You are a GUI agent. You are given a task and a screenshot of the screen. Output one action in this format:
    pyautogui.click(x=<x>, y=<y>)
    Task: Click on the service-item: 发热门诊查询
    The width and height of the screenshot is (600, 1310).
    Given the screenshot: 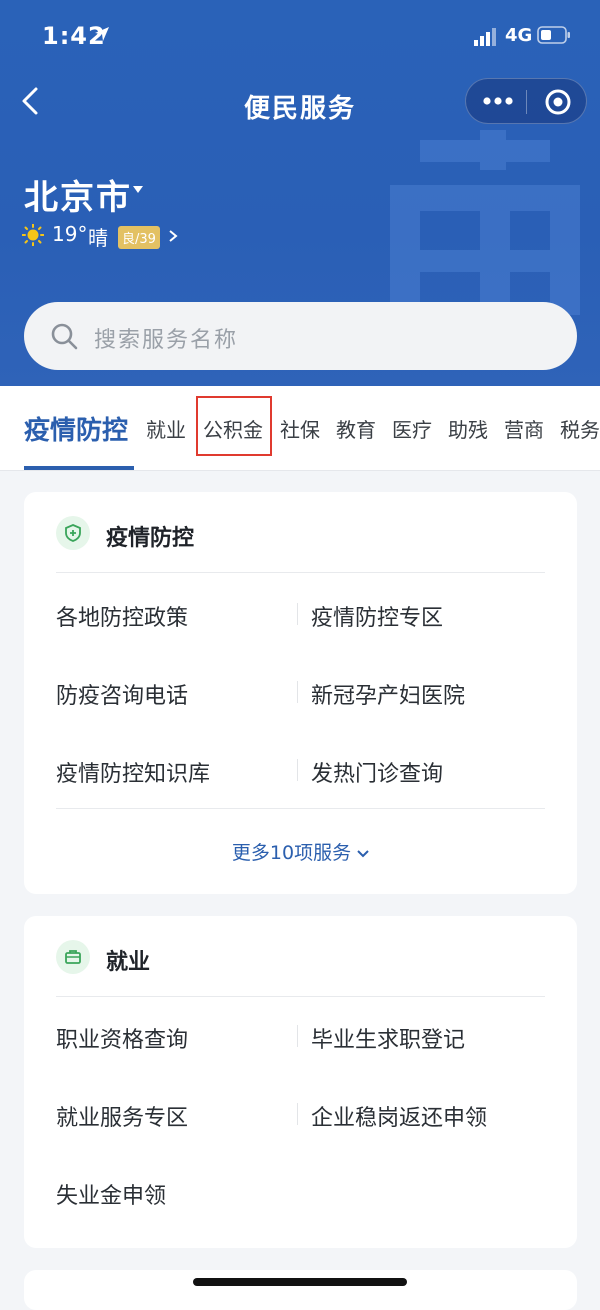 What is the action you would take?
    pyautogui.click(x=377, y=772)
    